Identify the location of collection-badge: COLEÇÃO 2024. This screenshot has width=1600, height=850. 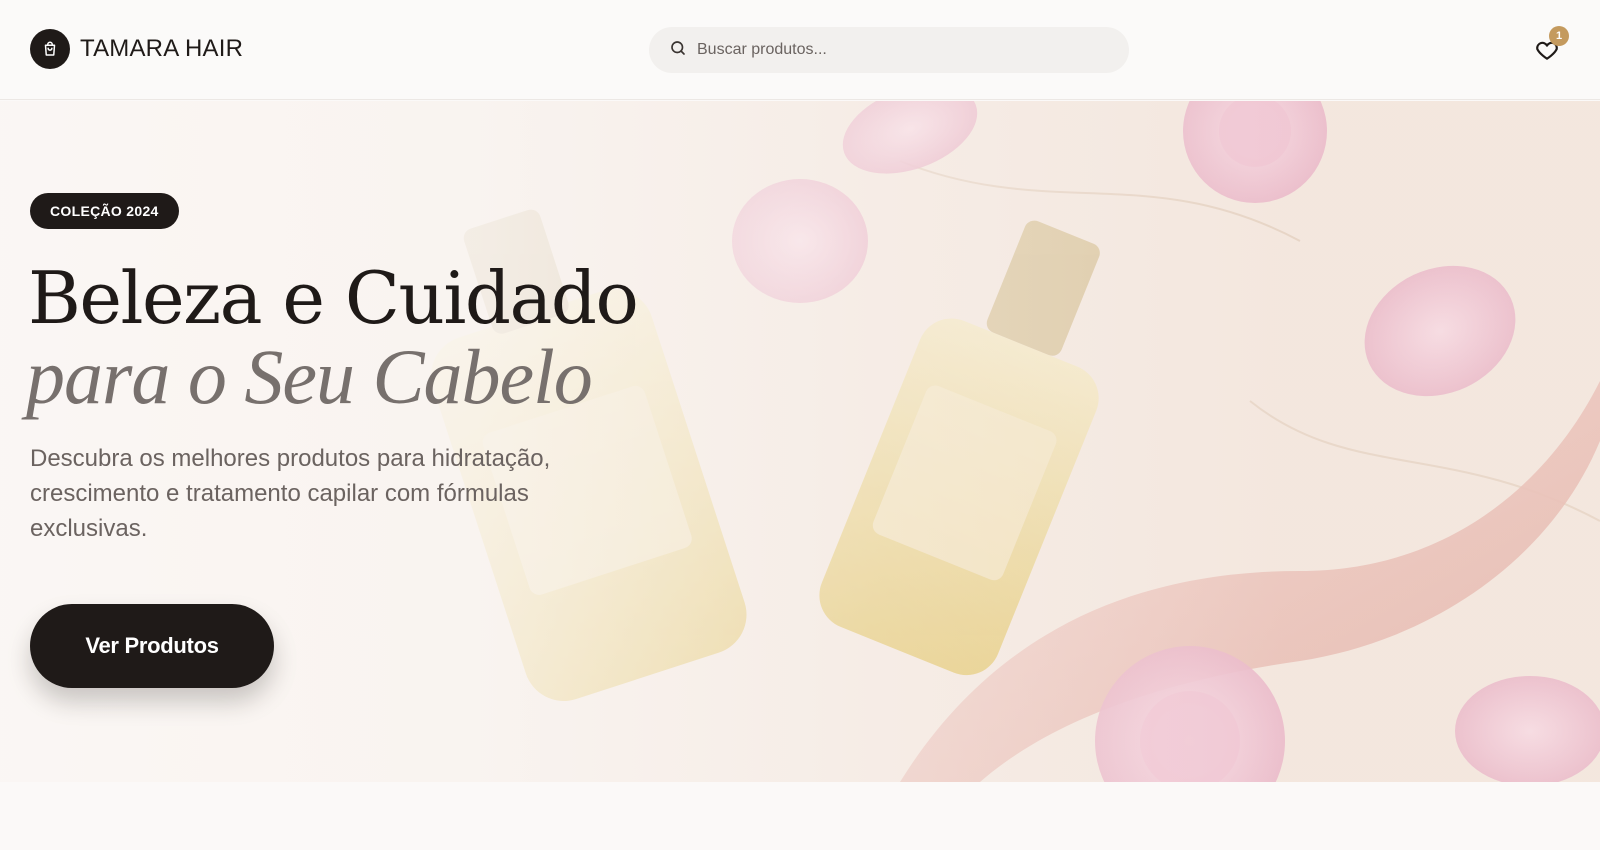
(104, 211).